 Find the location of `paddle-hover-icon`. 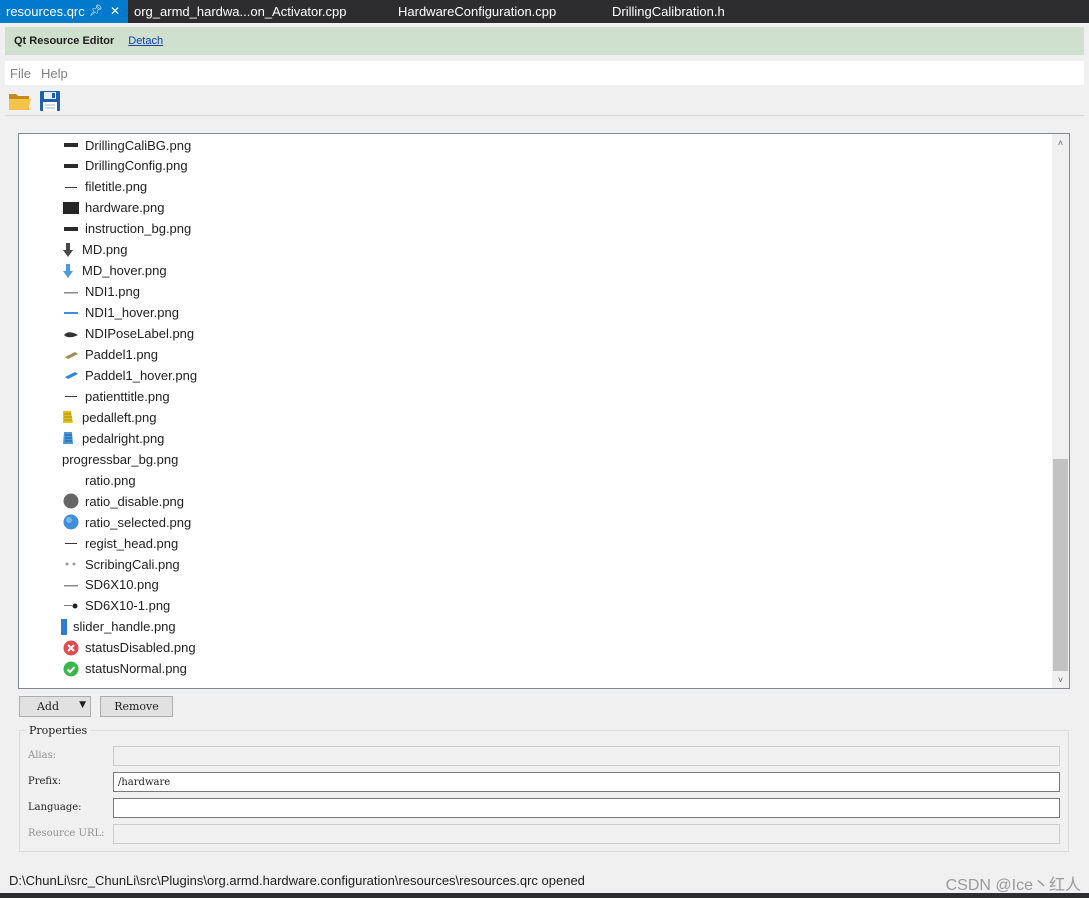

paddle-hover-icon is located at coordinates (71, 375).